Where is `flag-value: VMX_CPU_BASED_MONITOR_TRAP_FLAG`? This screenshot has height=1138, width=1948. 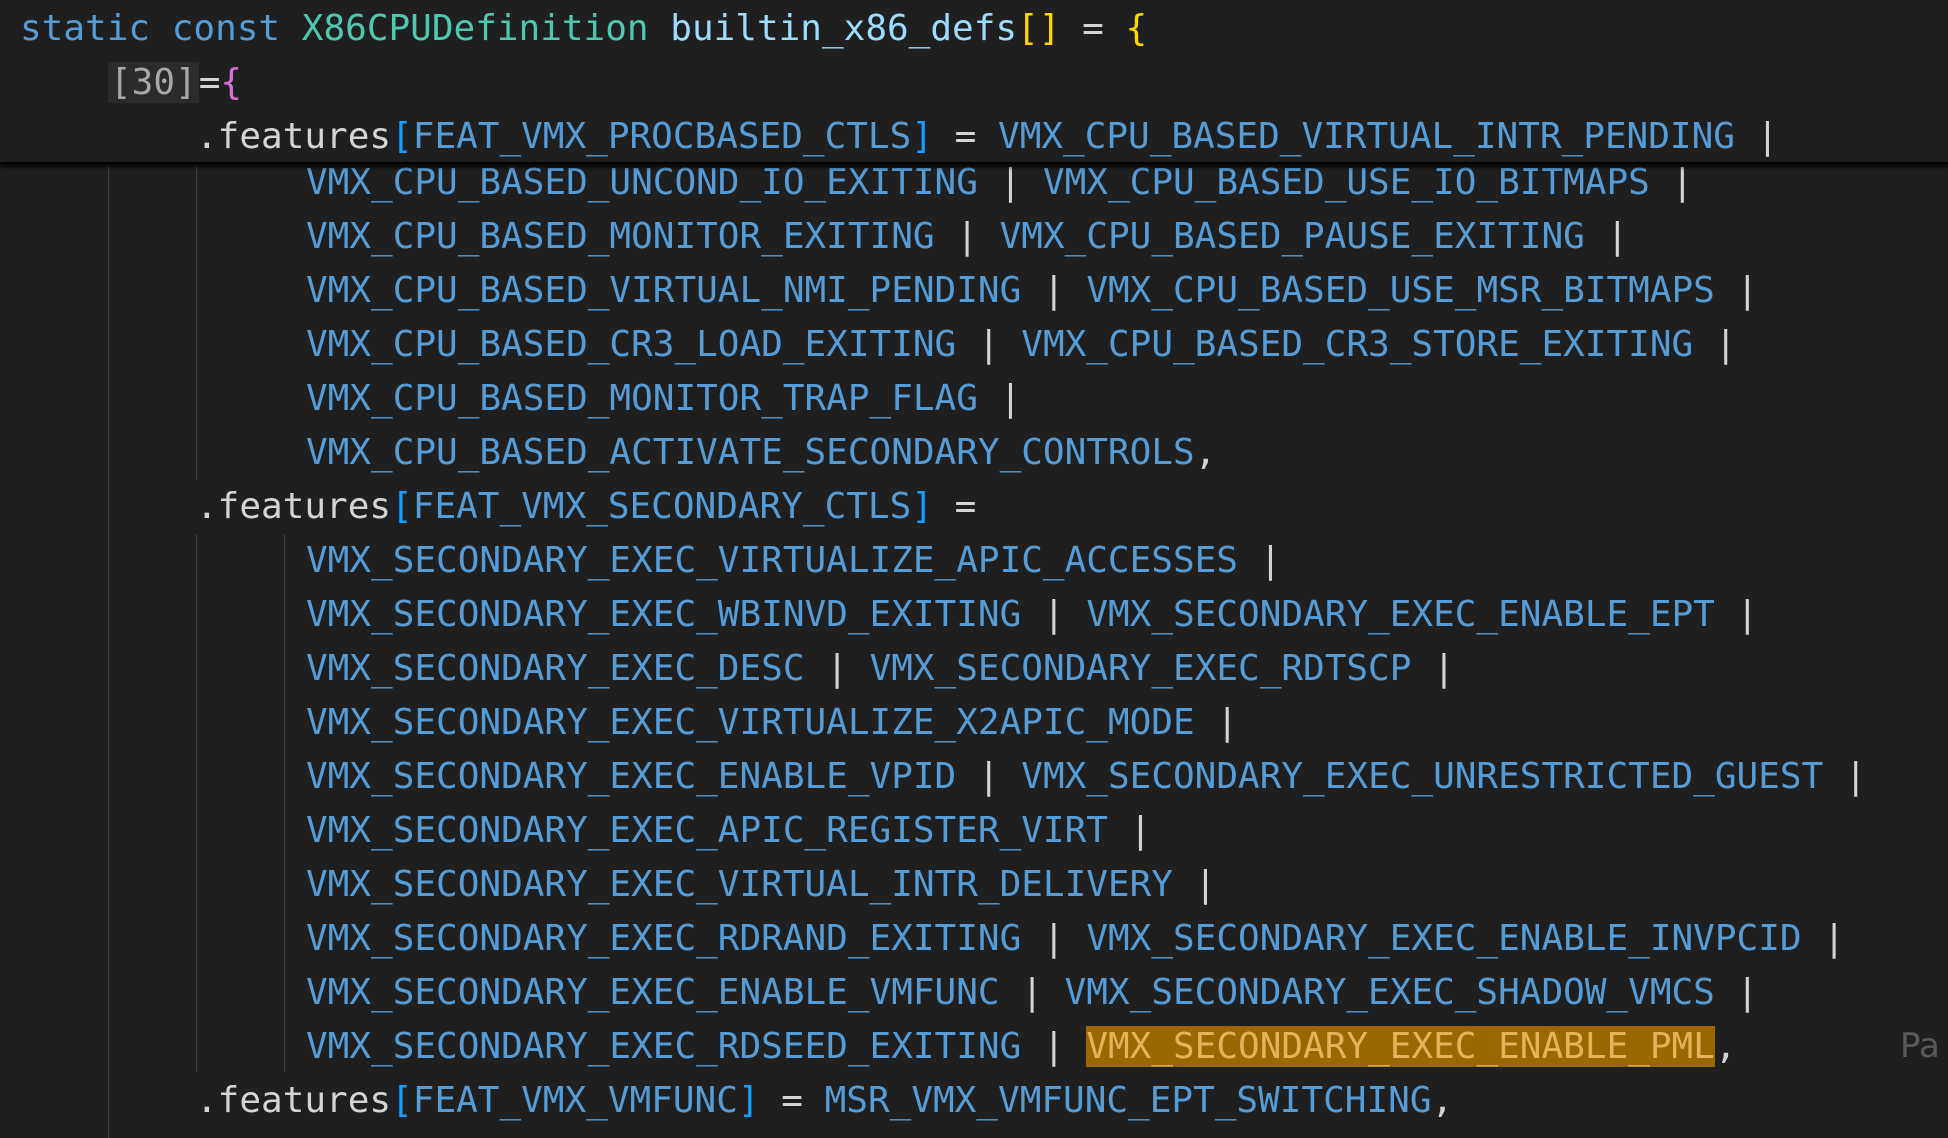
flag-value: VMX_CPU_BASED_MONITOR_TRAP_FLAG is located at coordinates (642, 398).